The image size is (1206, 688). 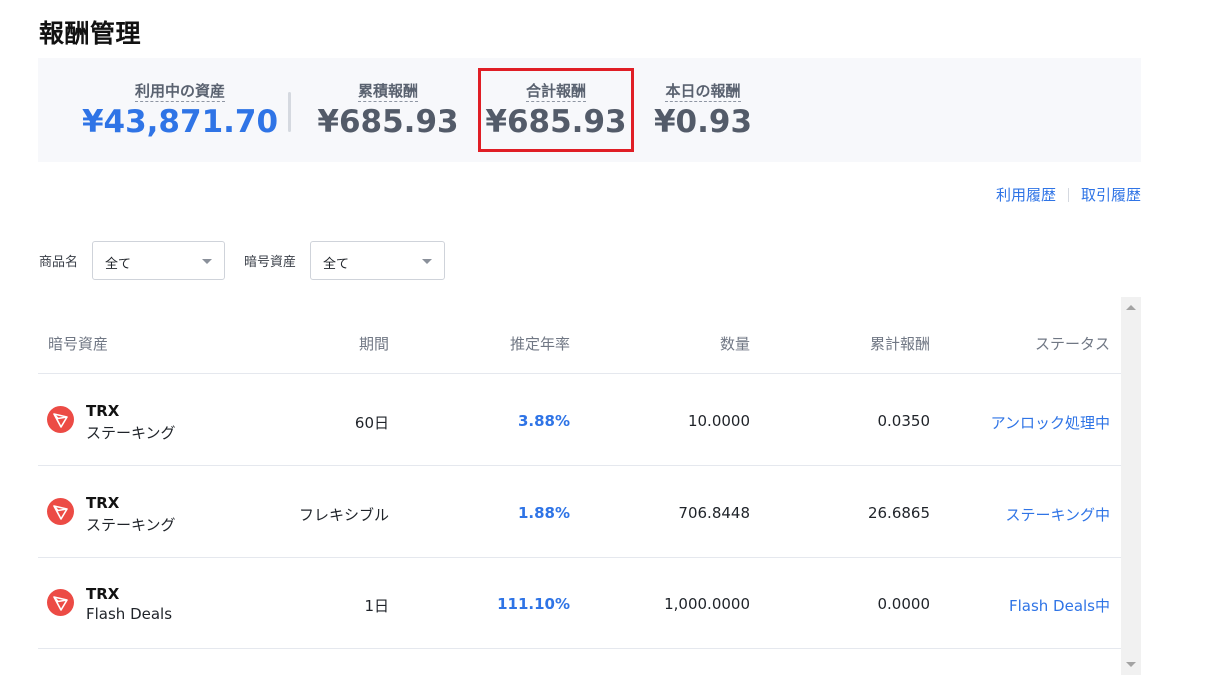 I want to click on period-cell: 1日, so click(x=376, y=606).